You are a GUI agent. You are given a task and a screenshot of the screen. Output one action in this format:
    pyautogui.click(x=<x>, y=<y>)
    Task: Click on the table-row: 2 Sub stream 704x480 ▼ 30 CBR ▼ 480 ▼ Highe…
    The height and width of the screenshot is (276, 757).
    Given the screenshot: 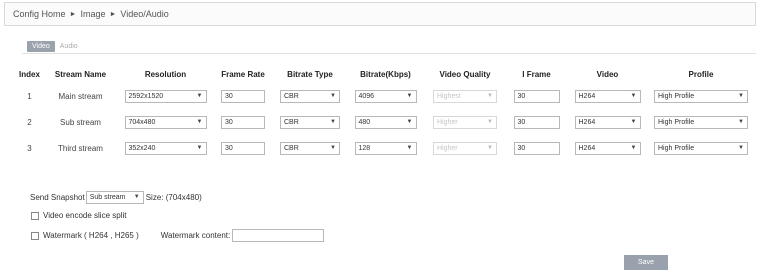 What is the action you would take?
    pyautogui.click(x=385, y=122)
    